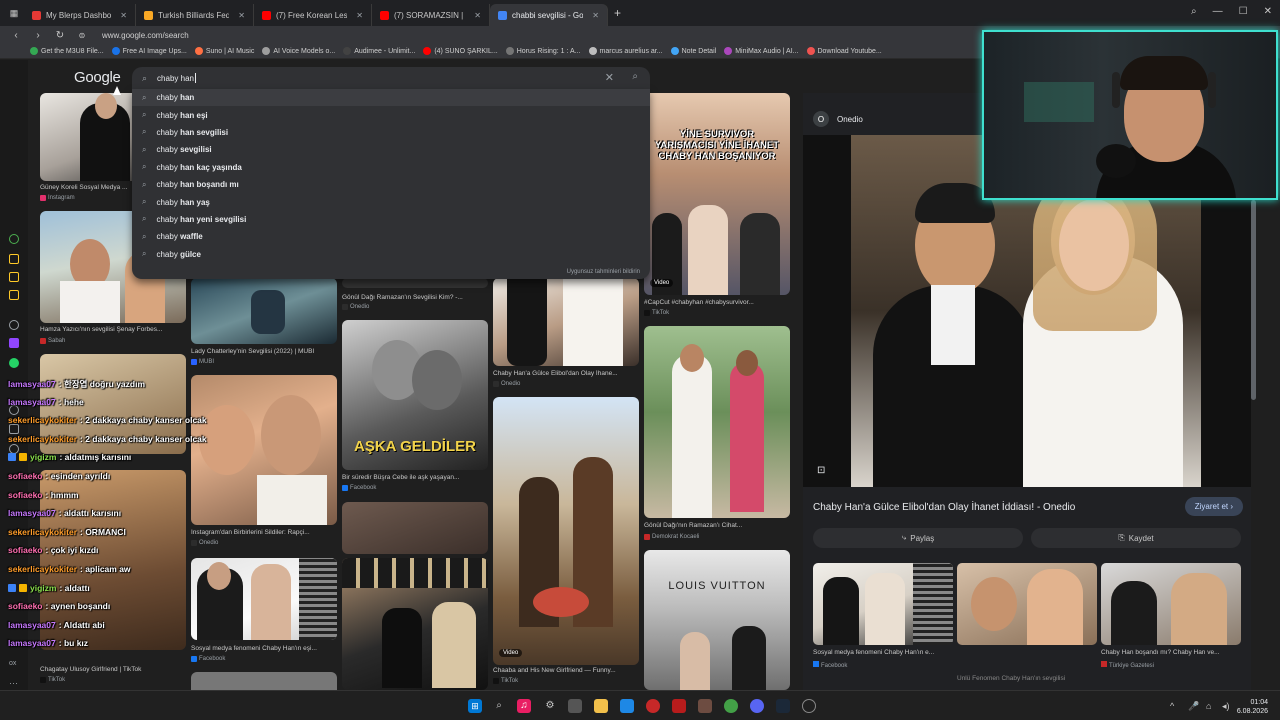 The image size is (1280, 720). Describe the element at coordinates (566, 531) in the screenshot. I see `image-result: Video` at that location.